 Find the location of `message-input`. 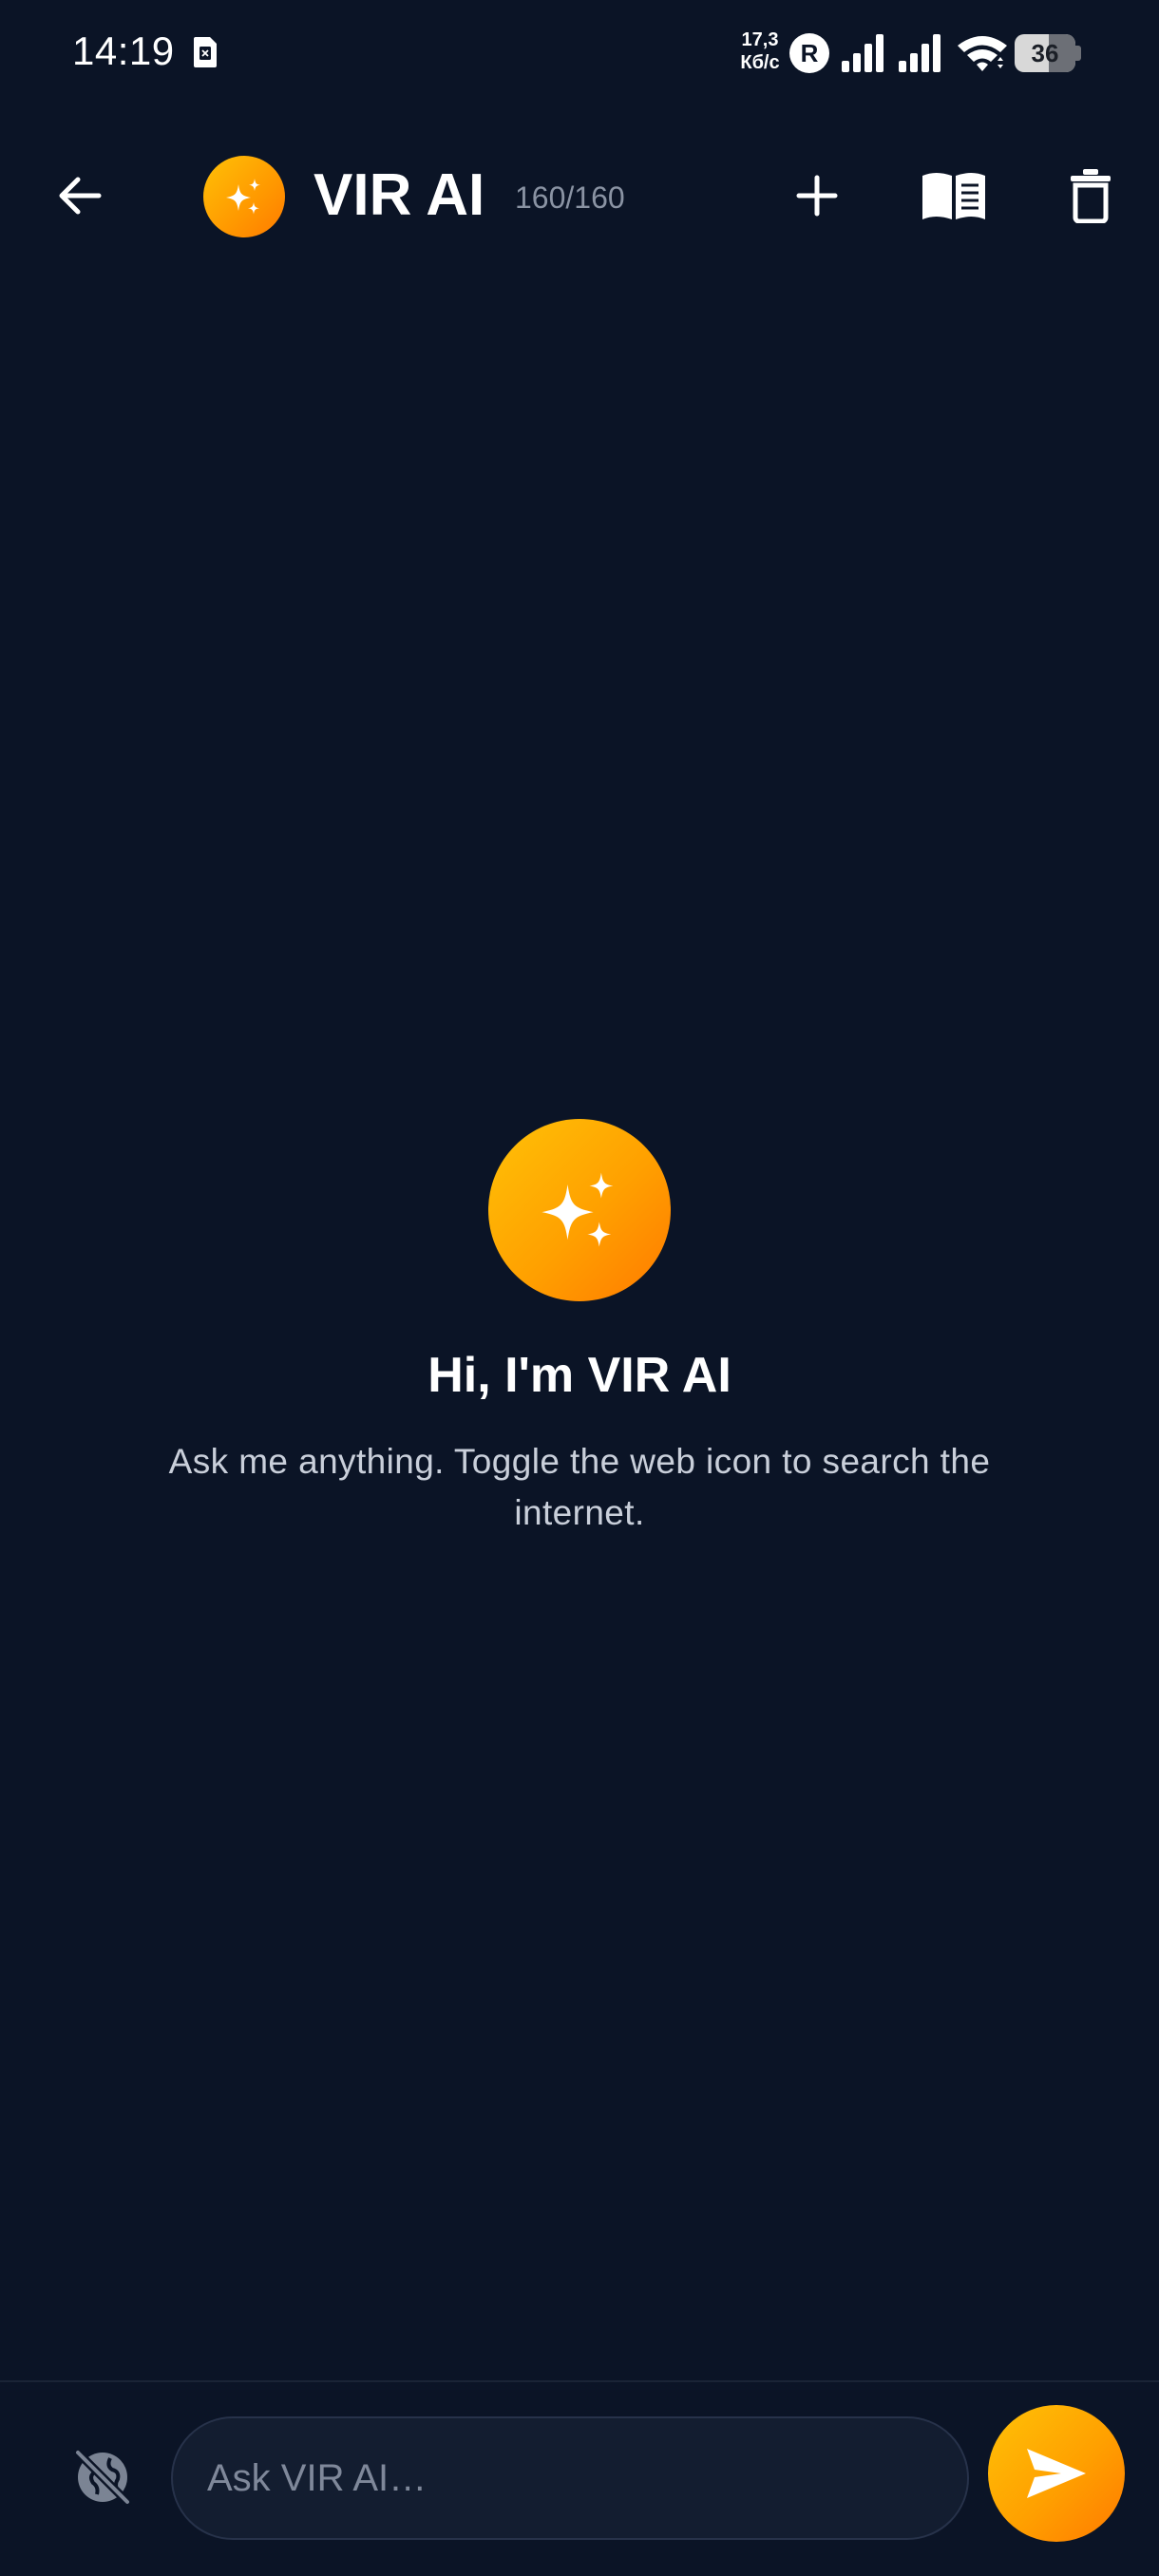

message-input is located at coordinates (570, 2478).